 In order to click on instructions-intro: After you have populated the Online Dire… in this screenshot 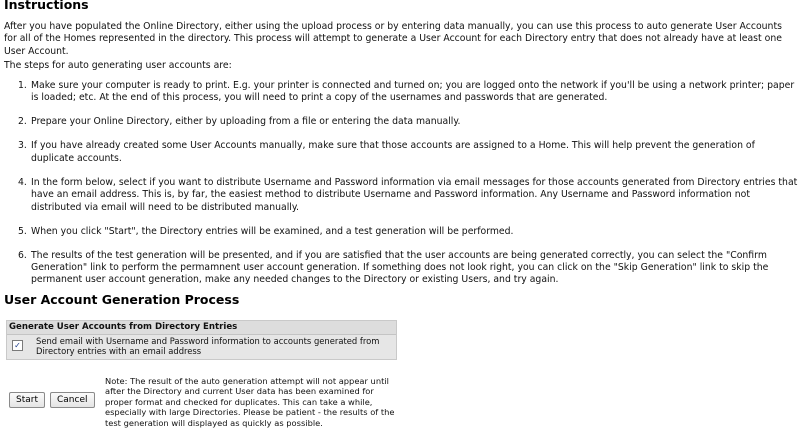, I will do `click(393, 39)`.